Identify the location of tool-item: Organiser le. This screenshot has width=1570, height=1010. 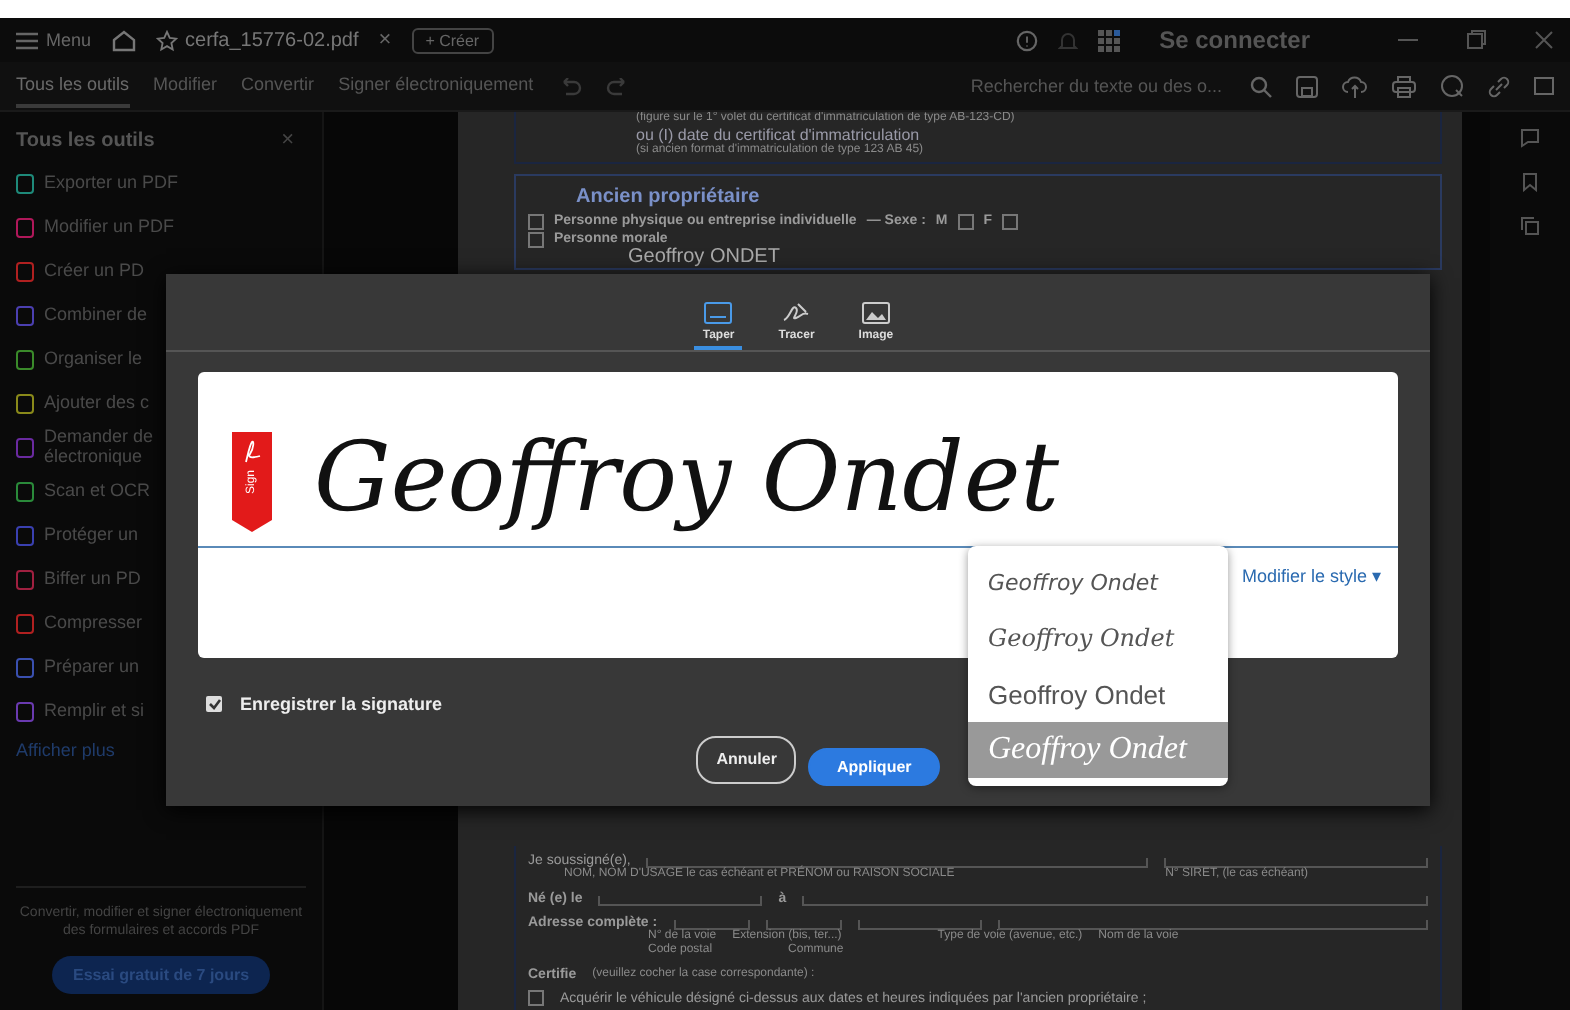
(93, 360).